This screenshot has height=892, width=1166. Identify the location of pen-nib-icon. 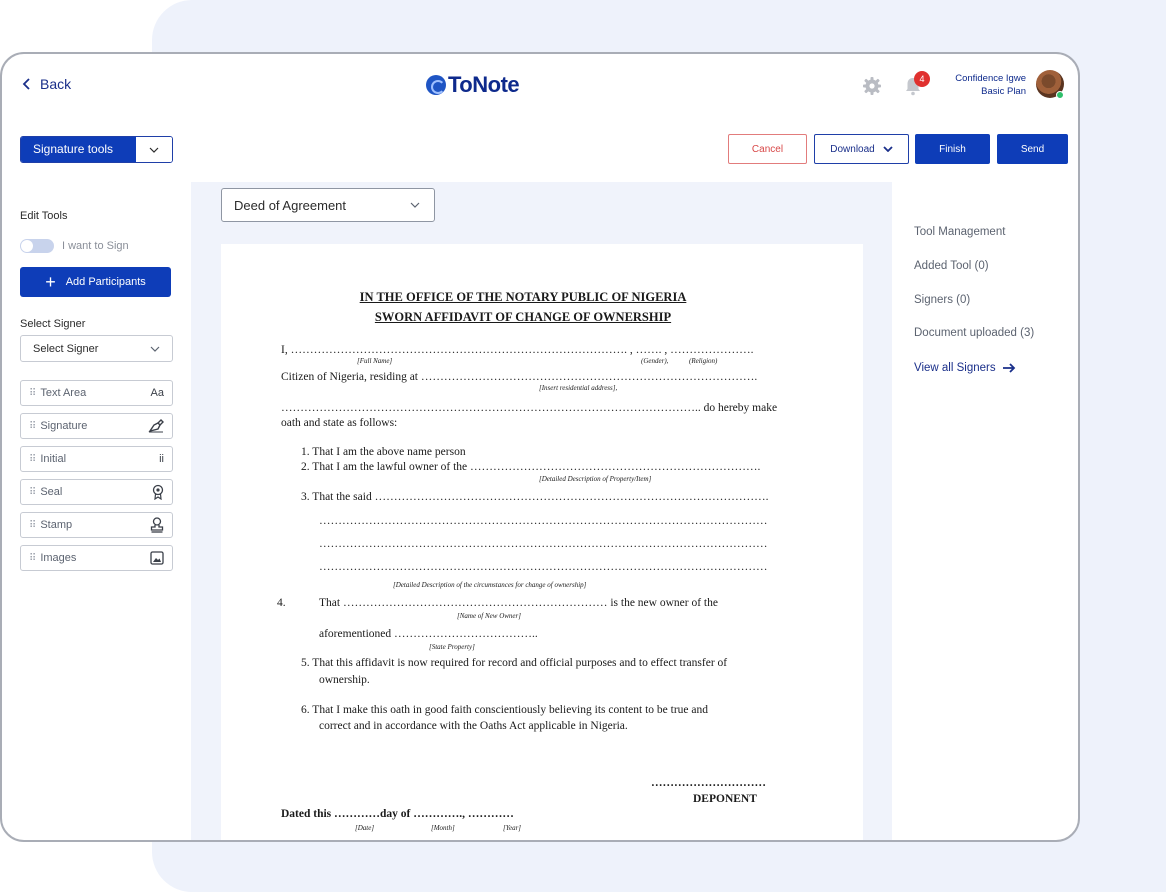
(156, 426).